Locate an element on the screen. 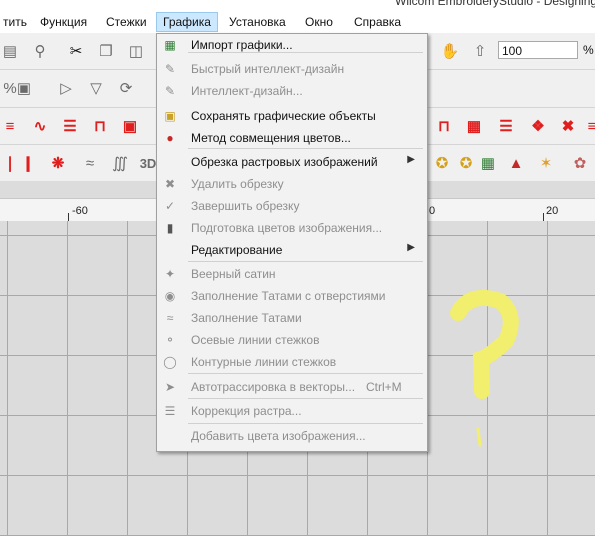  menu-item-instant-autodigitize: ✎ Быстрый интеллект-дизайн is located at coordinates (292, 69).